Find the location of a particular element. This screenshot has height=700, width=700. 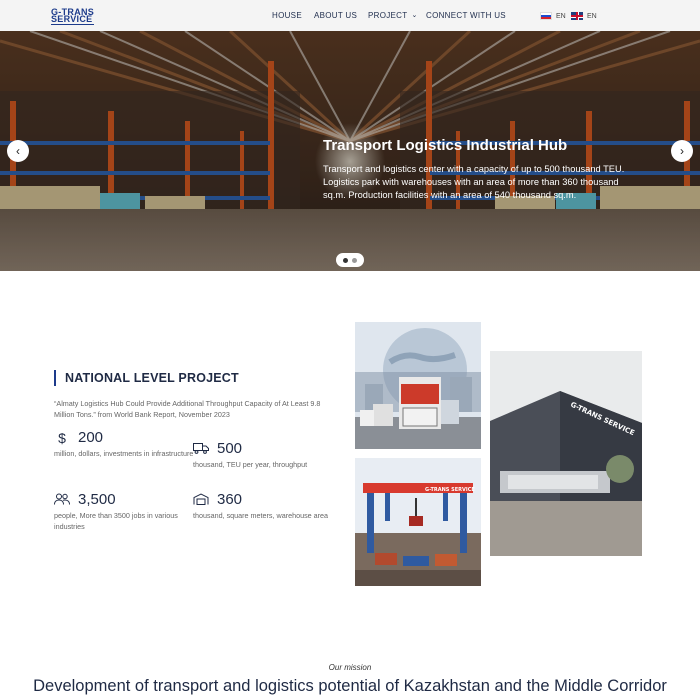

slider-prev-button: ‹ is located at coordinates (18, 151).